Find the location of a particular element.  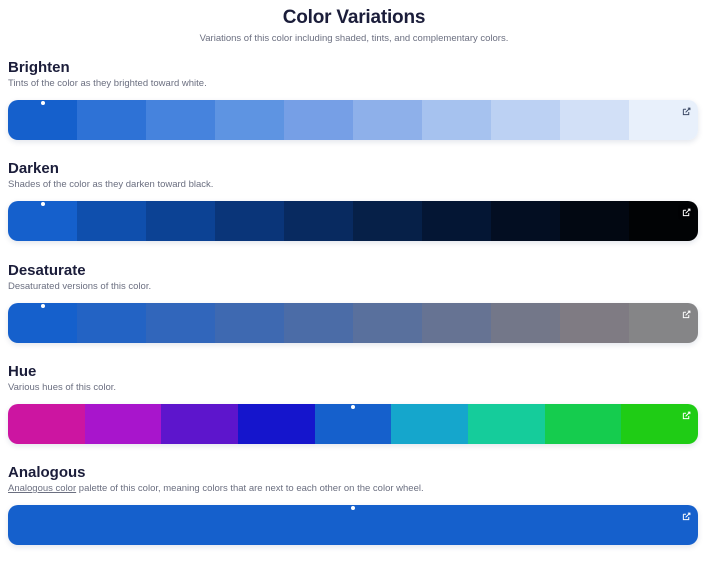

desaturate-description: Desaturated versions of this color. is located at coordinates (80, 286).